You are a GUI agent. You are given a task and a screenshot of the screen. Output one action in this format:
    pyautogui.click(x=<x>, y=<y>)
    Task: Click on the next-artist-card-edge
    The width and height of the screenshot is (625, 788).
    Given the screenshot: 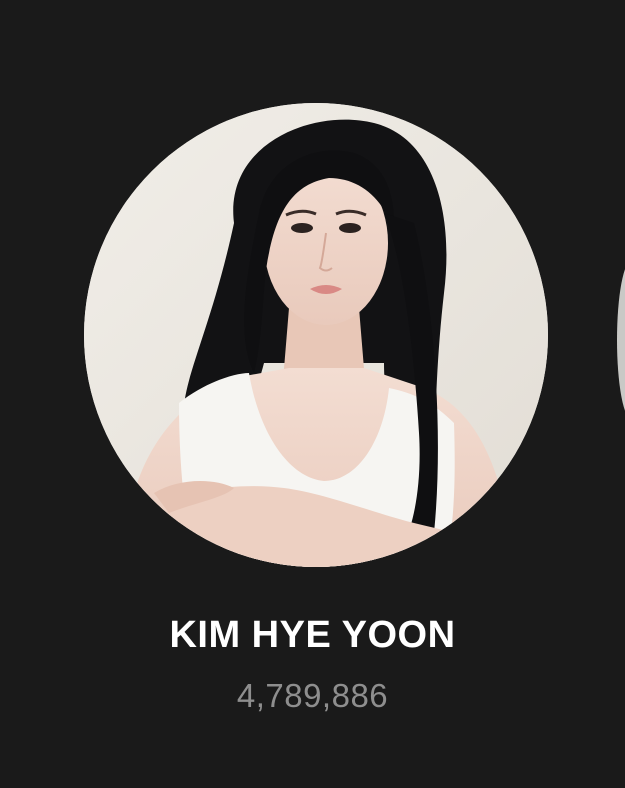 What is the action you would take?
    pyautogui.click(x=621, y=340)
    